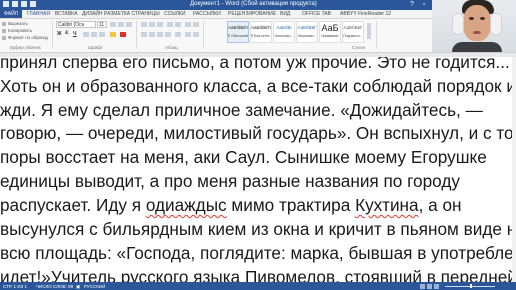 The width and height of the screenshot is (516, 290). Describe the element at coordinates (152, 34) in the screenshot. I see `align-center-icon` at that location.